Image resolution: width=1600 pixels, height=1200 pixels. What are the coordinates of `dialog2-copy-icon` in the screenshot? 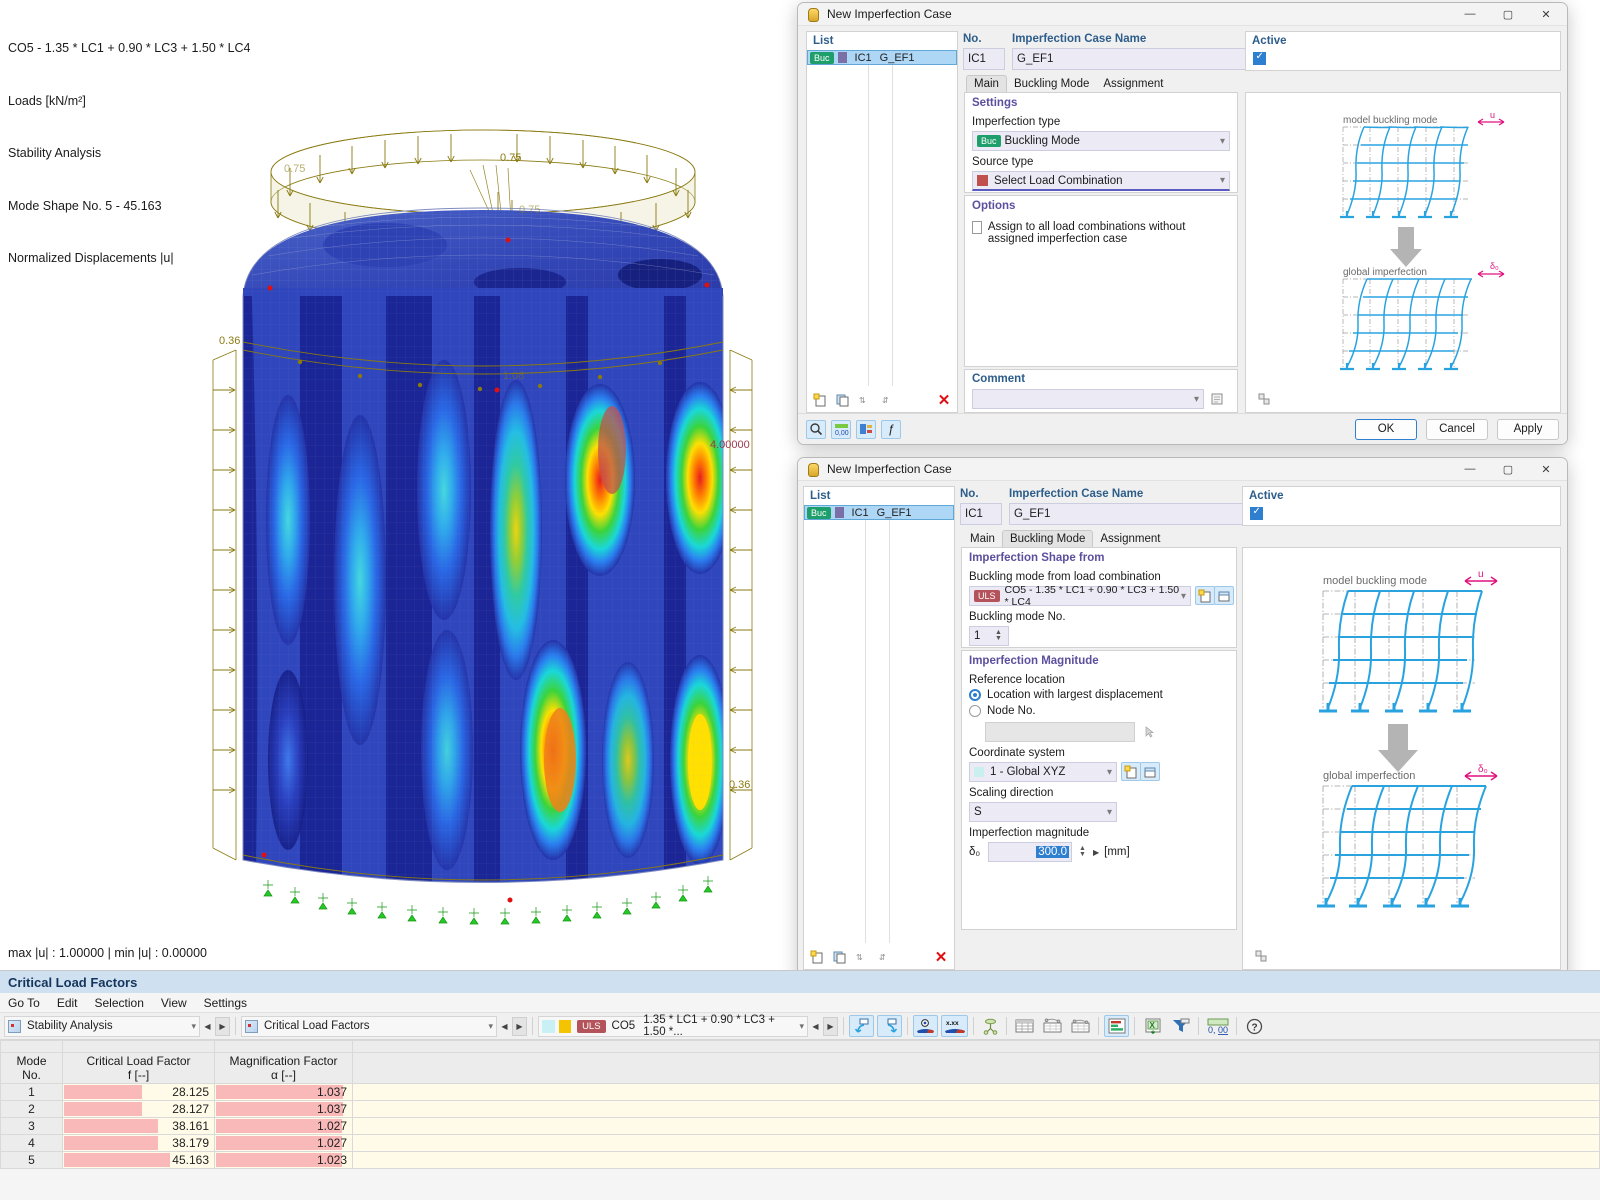 It's located at (840, 956).